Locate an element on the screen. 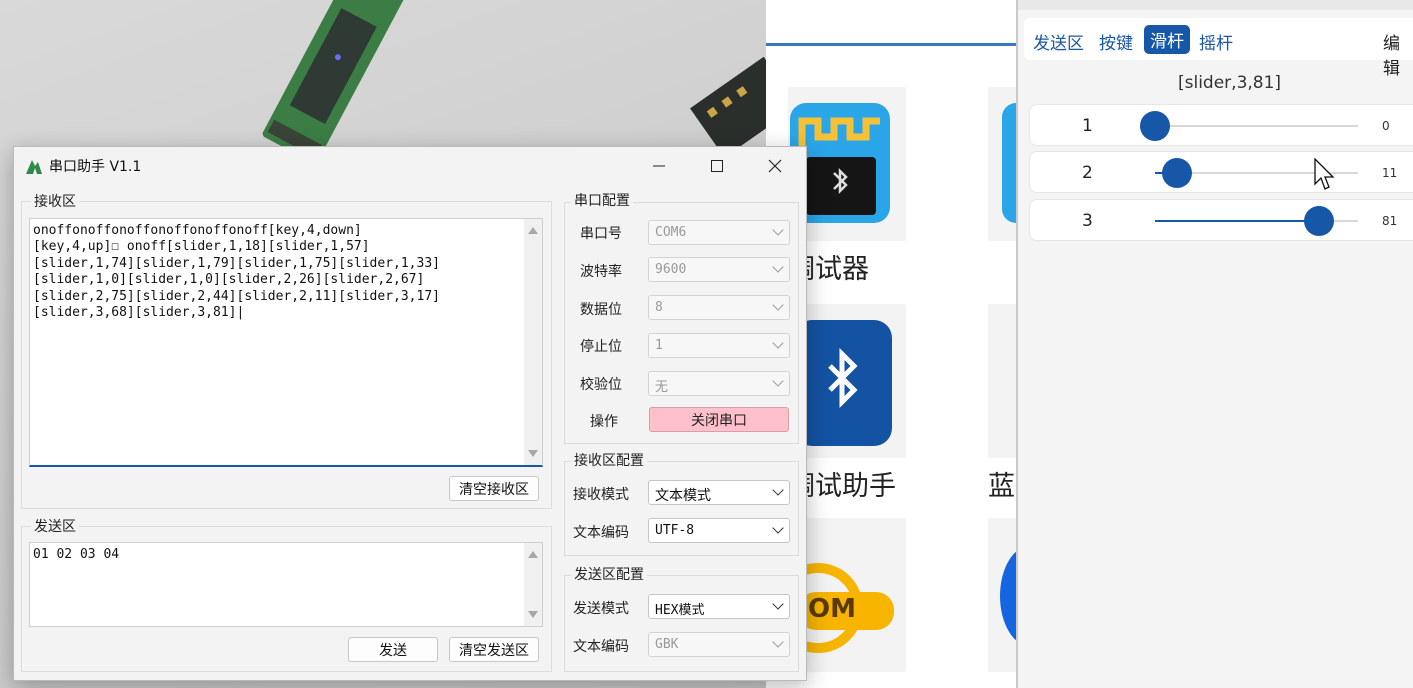  parity-label: 校验位 is located at coordinates (601, 385).